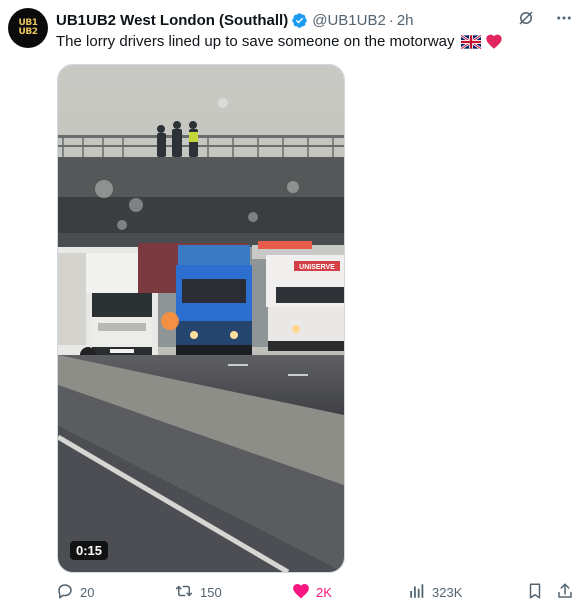 The image size is (586, 612). What do you see at coordinates (324, 592) in the screenshot?
I see `like-count: 2K` at bounding box center [324, 592].